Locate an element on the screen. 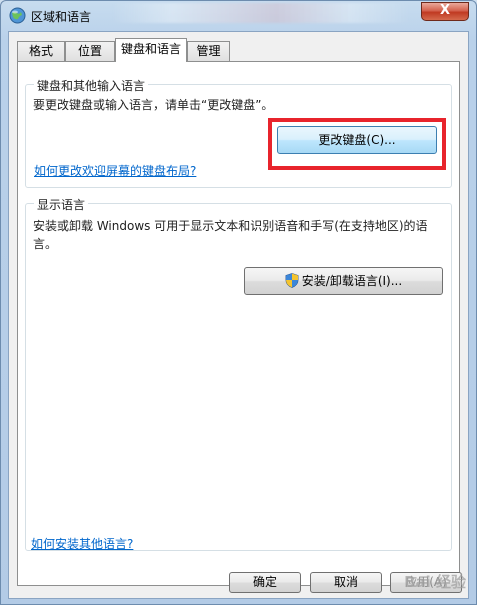 The width and height of the screenshot is (477, 605). install-other-languages-link: 如何安装其他语言? is located at coordinates (82, 543).